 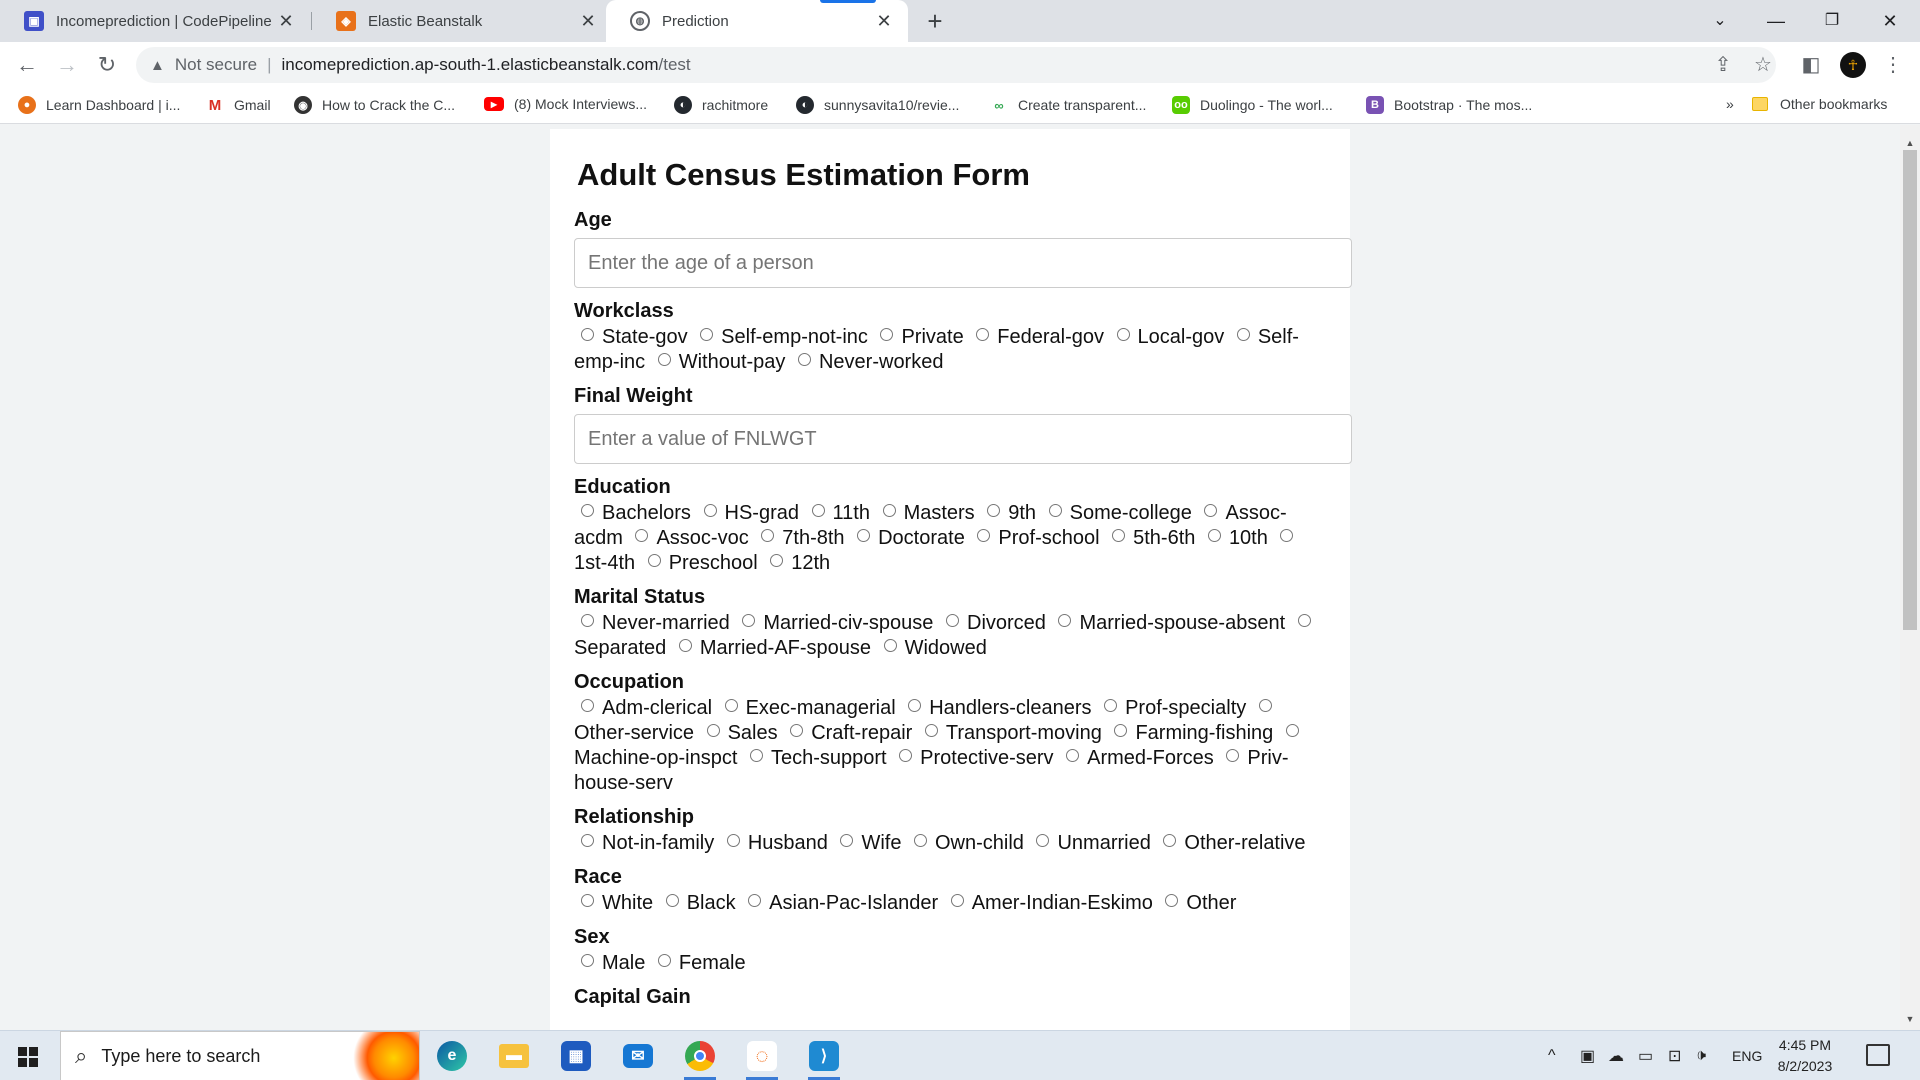 I want to click on radio-option: Prof-school, so click(x=1035, y=538).